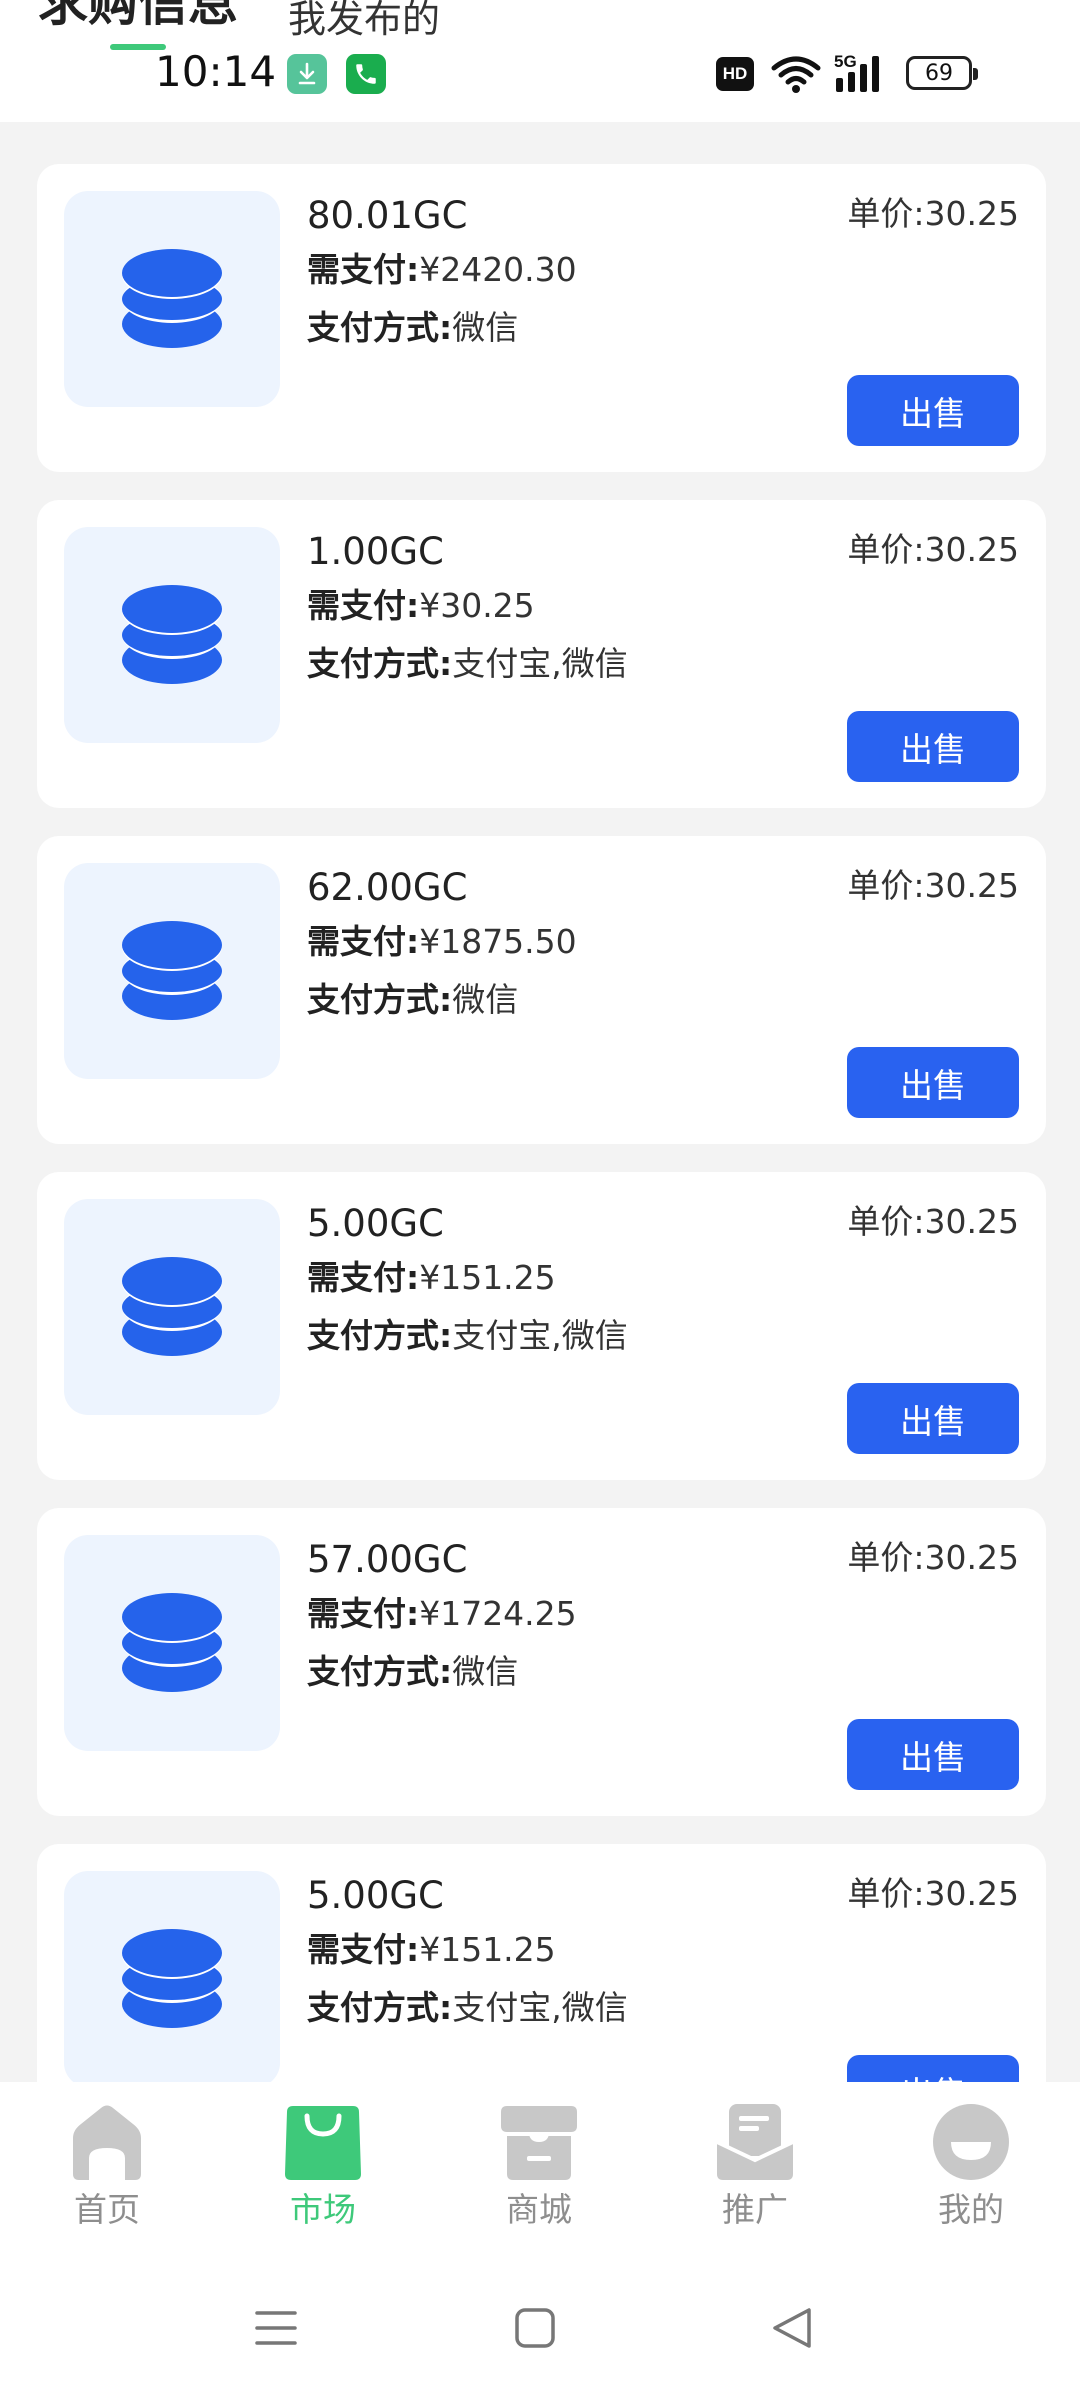 Image resolution: width=1080 pixels, height=2400 pixels. What do you see at coordinates (541, 990) in the screenshot?
I see `order-card: 62.00GC 需支付:¥1875.50 支付方式:微信 单价:30.25 出售` at bounding box center [541, 990].